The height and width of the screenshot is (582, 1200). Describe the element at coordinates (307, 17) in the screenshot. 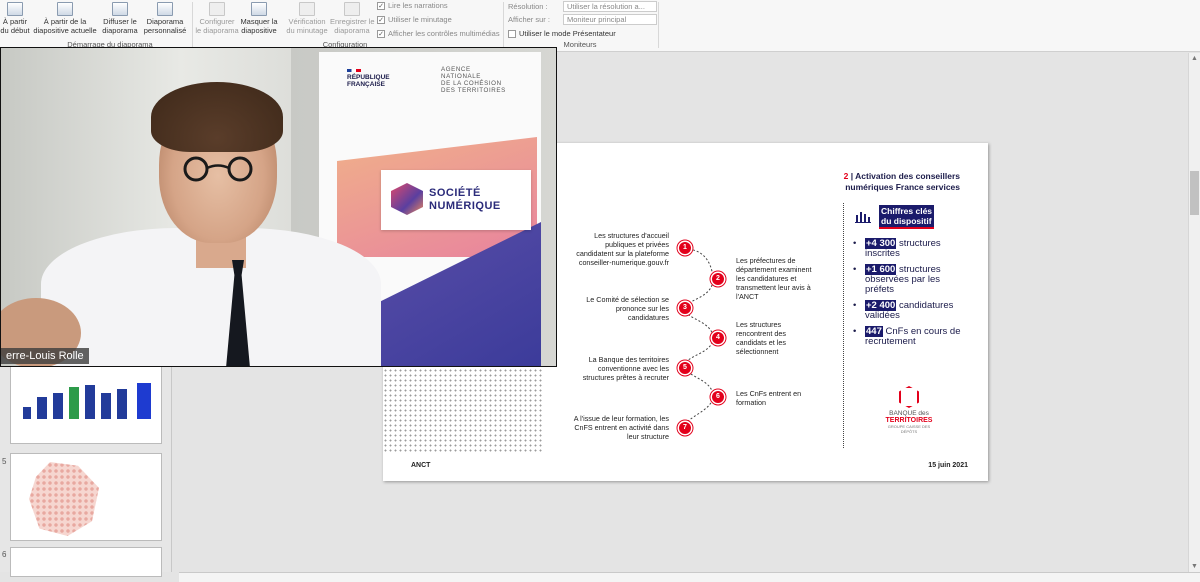

I see `rehearse-timings-button: Vérification du minutage` at that location.